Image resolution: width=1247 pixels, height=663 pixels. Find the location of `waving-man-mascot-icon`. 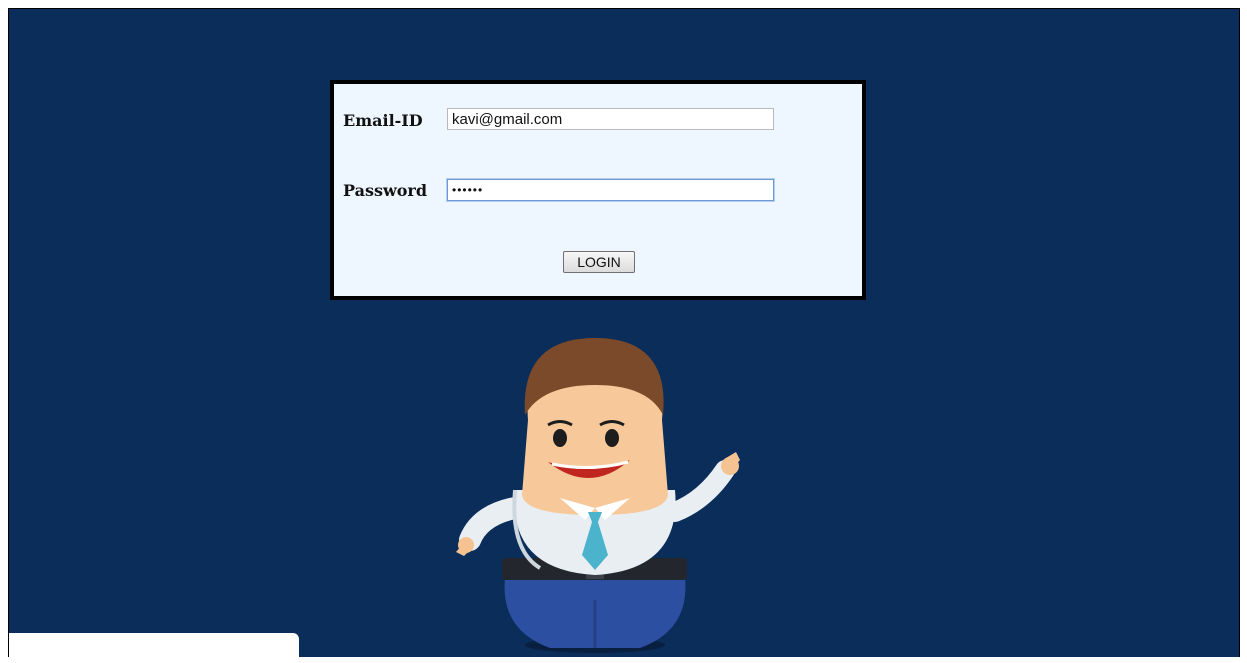

waving-man-mascot-icon is located at coordinates (598, 495).